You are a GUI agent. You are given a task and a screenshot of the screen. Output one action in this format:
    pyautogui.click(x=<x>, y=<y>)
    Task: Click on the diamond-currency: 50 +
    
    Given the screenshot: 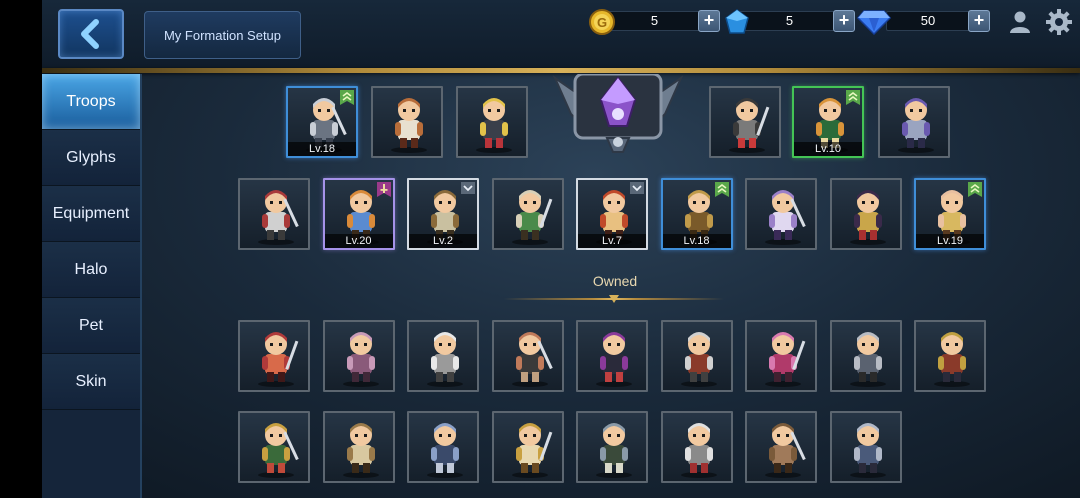 What is the action you would take?
    pyautogui.click(x=924, y=22)
    